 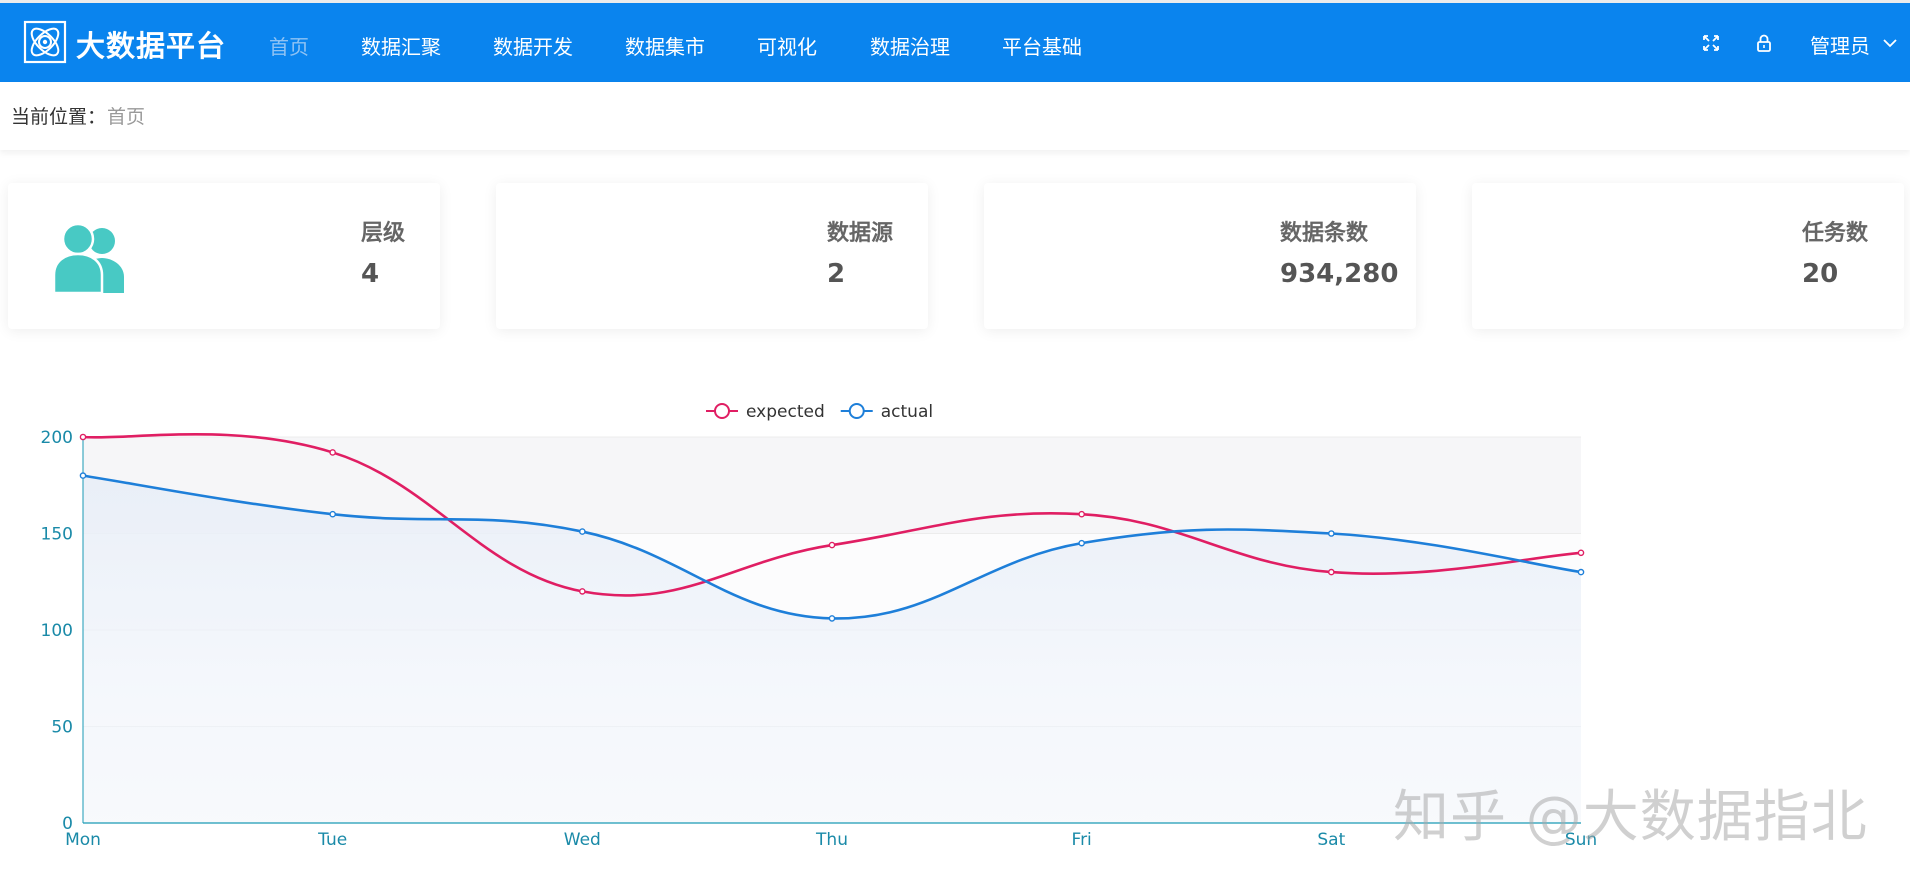 I want to click on breadcrumb-label: 当前位置：, so click(x=59, y=117).